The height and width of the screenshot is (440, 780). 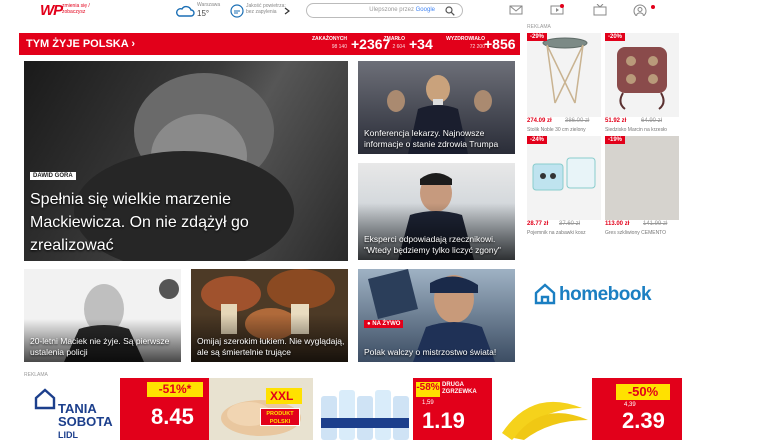 I want to click on product-name: Gres szkliwiony CEMENTO, so click(x=636, y=233).